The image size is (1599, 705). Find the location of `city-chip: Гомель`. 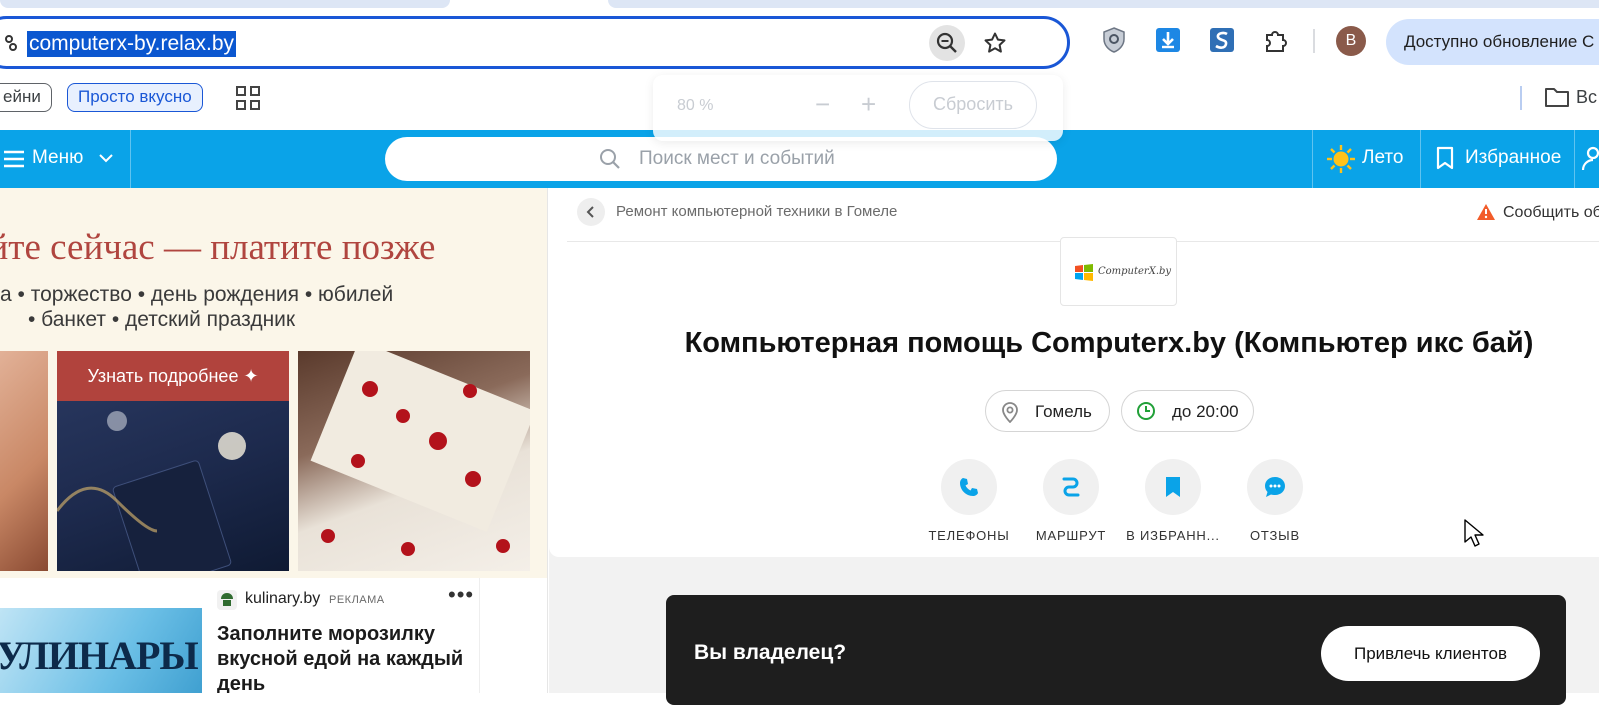

city-chip: Гомель is located at coordinates (1047, 411).